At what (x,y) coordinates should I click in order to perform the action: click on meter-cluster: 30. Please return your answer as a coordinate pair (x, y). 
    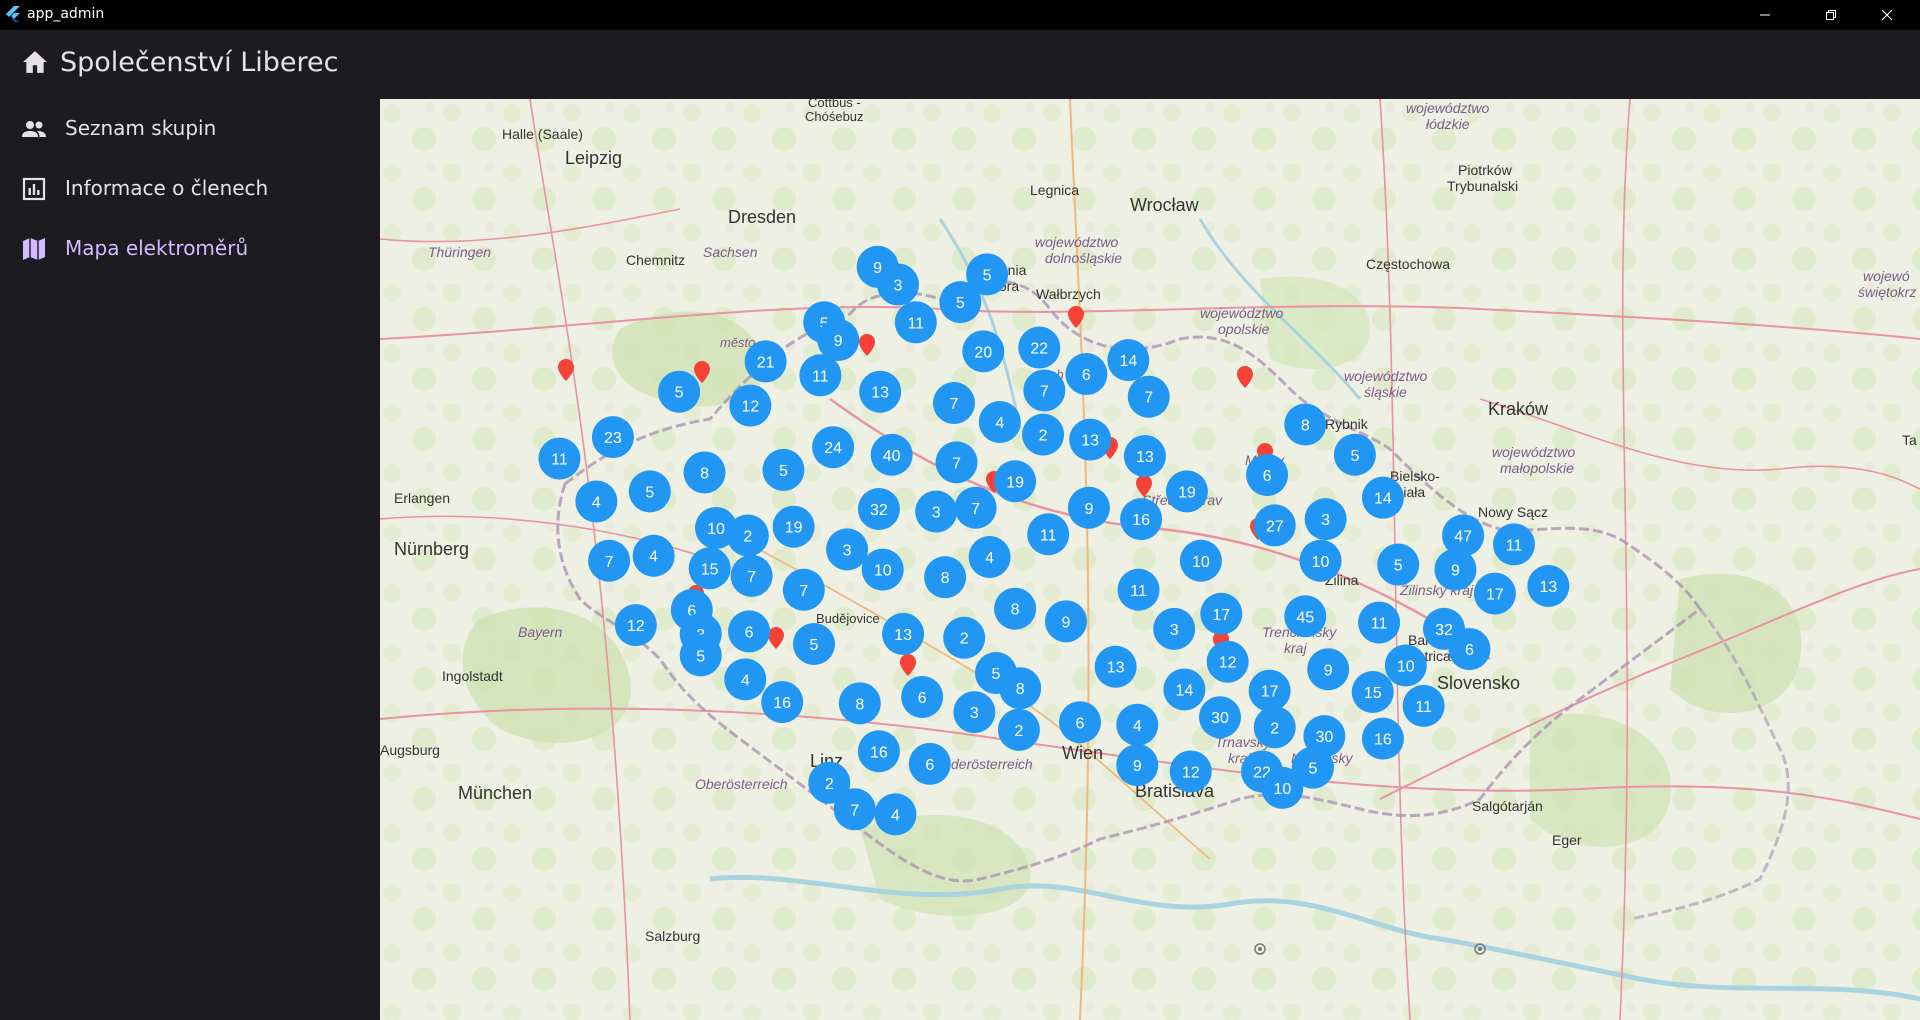
    Looking at the image, I should click on (1220, 717).